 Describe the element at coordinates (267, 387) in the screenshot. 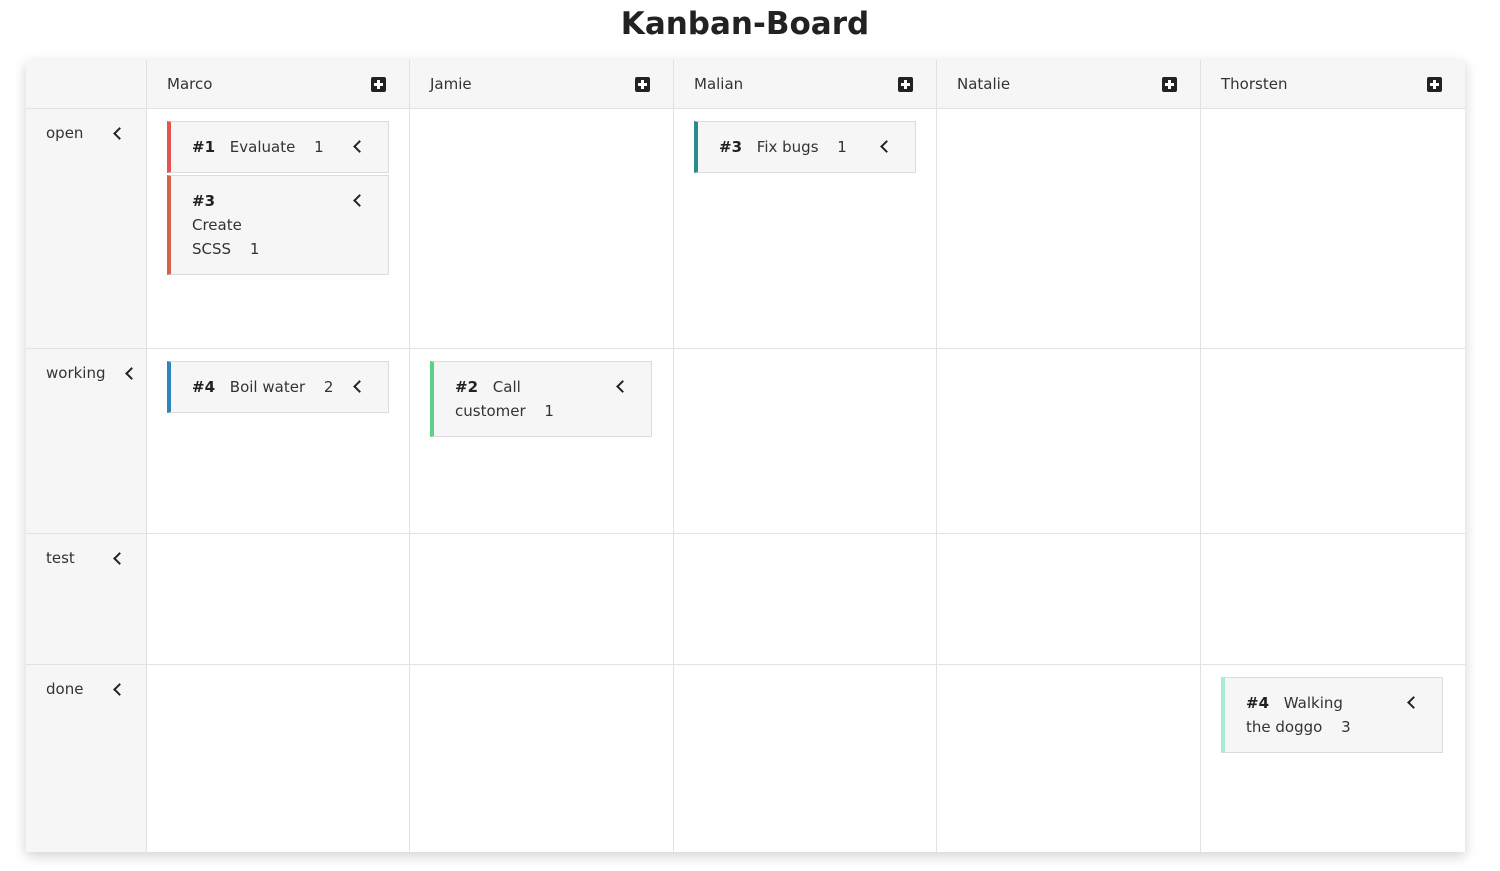

I see `card-title: Boil water` at that location.